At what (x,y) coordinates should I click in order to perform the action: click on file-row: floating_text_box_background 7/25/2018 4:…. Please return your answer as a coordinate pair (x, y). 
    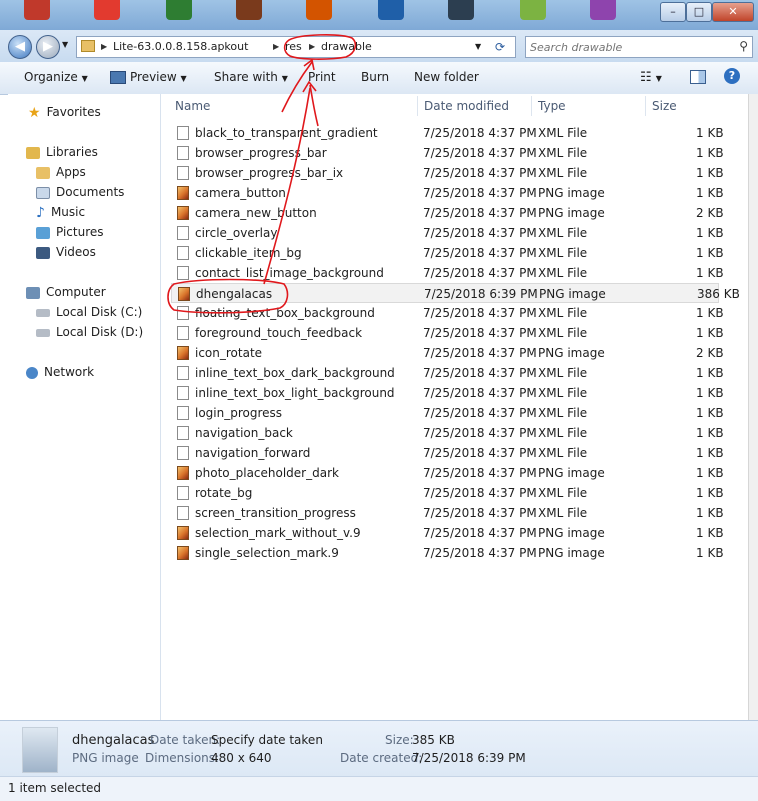
    Looking at the image, I should click on (447, 313).